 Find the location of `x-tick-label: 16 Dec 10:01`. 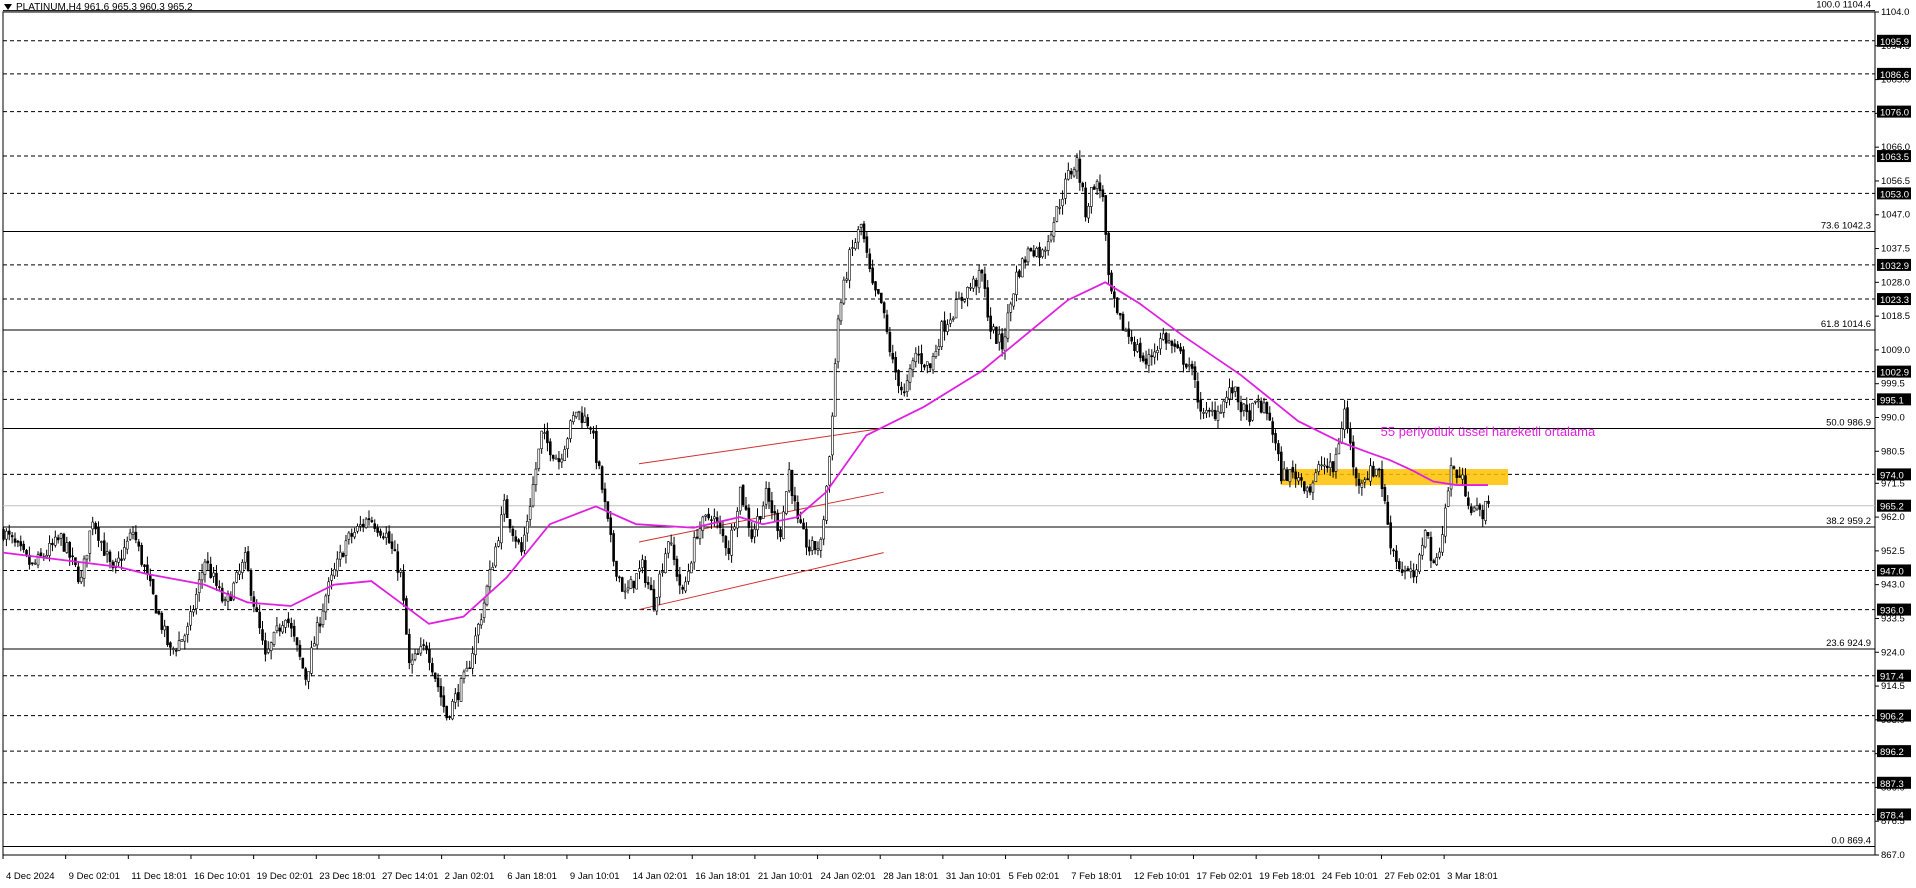

x-tick-label: 16 Dec 10:01 is located at coordinates (222, 876).